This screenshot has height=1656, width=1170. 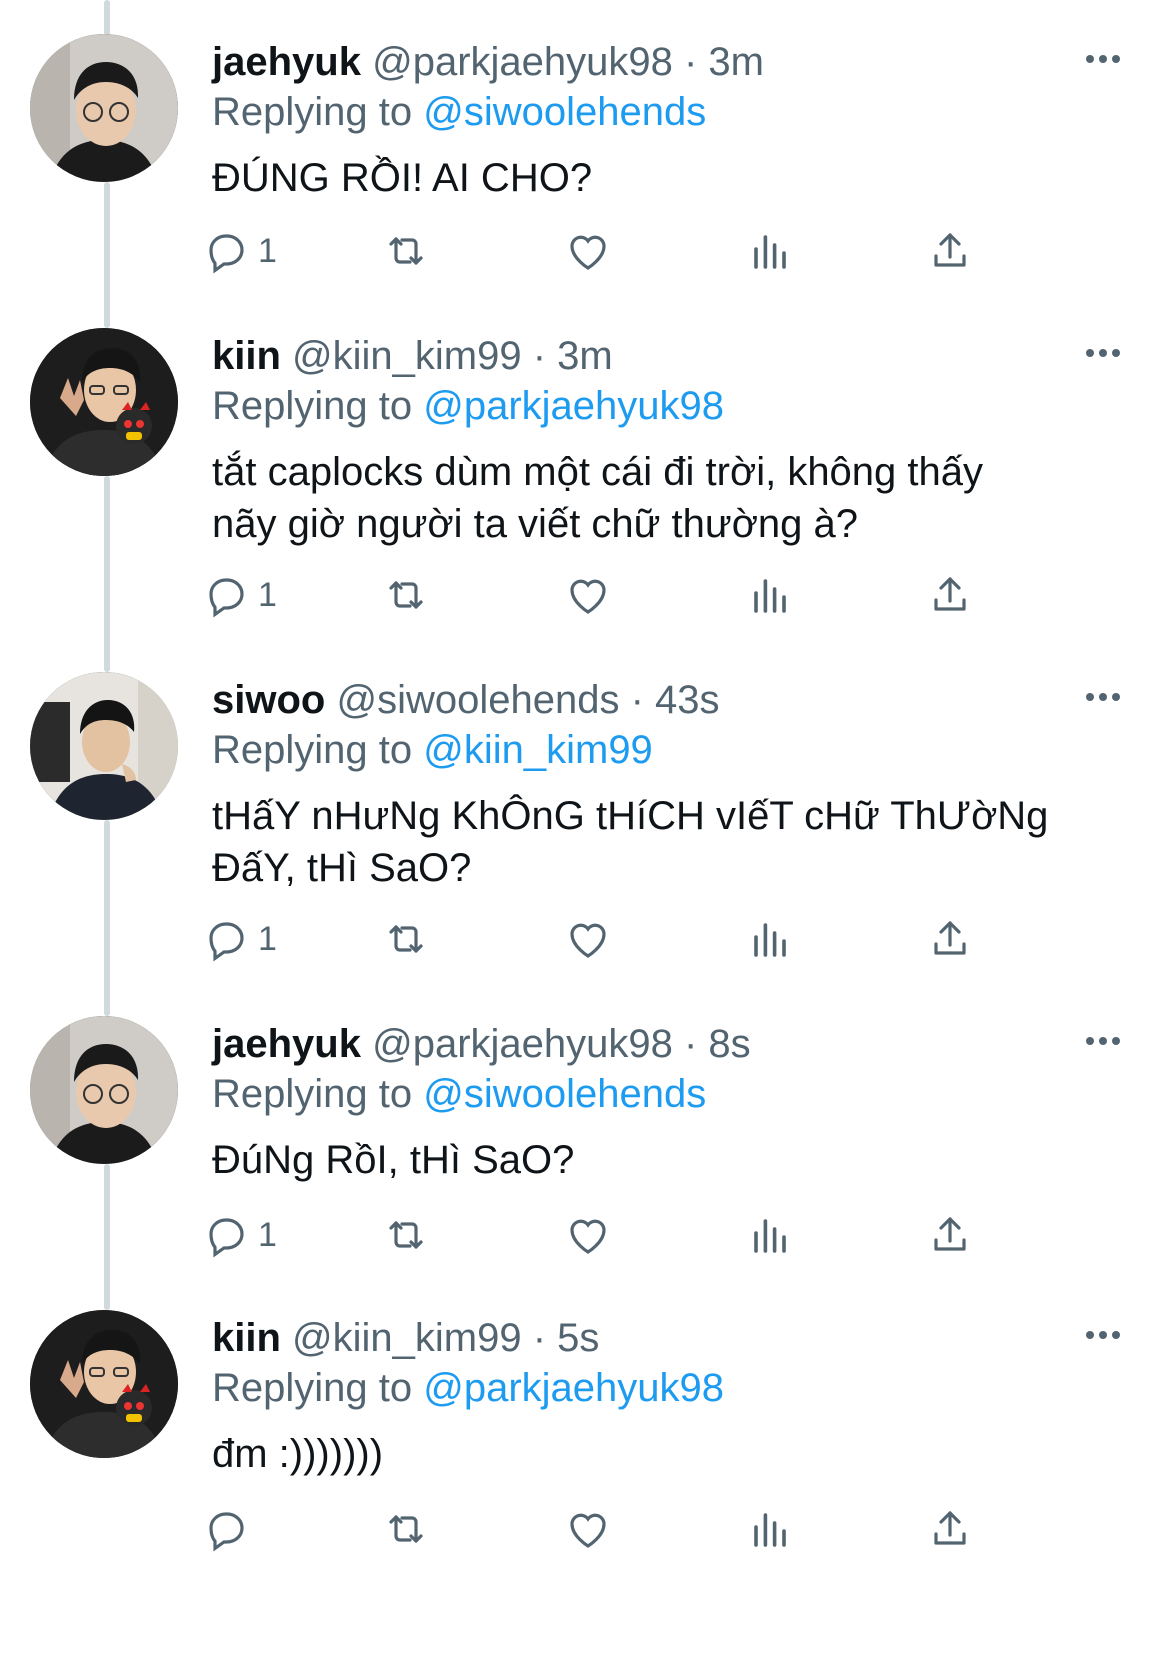 I want to click on timestamp: 43s, so click(x=687, y=700).